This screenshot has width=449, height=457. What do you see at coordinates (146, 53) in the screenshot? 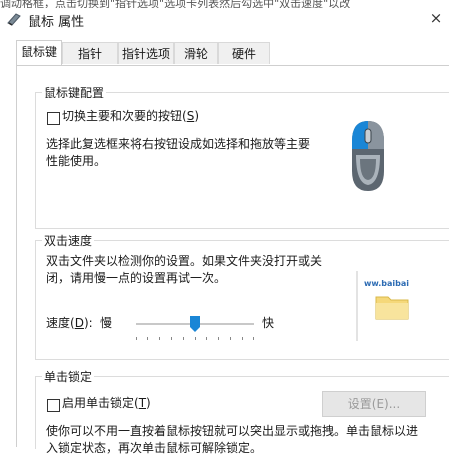
I see `tab-pointer-options: 指针选项` at bounding box center [146, 53].